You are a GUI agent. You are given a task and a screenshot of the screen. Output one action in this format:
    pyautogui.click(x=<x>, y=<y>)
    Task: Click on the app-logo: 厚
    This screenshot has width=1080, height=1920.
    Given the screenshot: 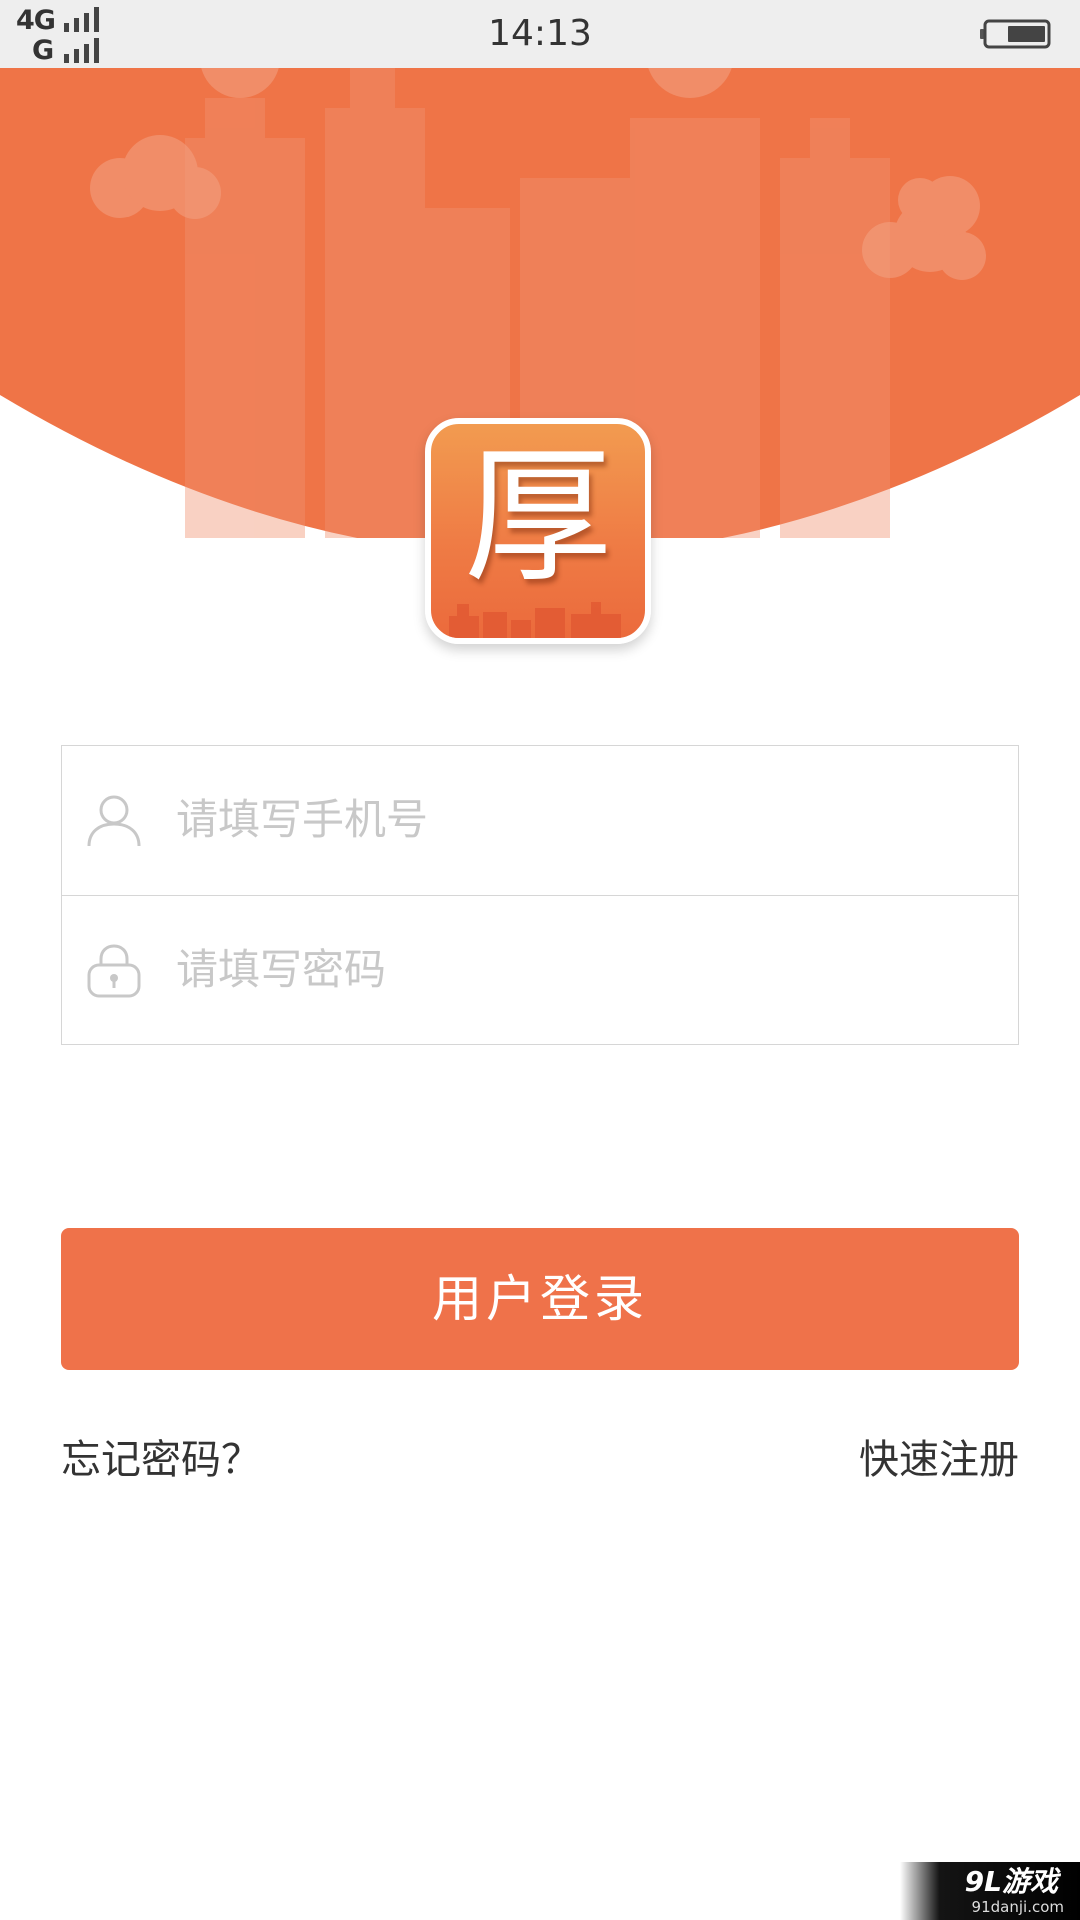 What is the action you would take?
    pyautogui.click(x=538, y=531)
    